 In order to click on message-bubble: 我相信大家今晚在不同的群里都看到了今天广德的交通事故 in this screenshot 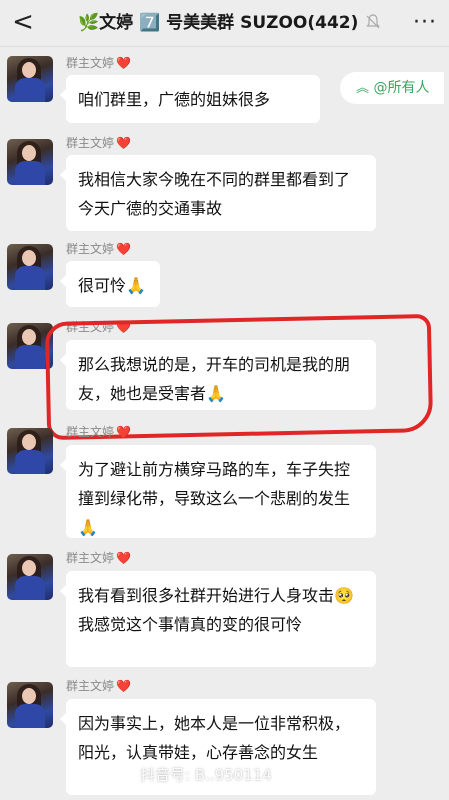, I will do `click(218, 193)`.